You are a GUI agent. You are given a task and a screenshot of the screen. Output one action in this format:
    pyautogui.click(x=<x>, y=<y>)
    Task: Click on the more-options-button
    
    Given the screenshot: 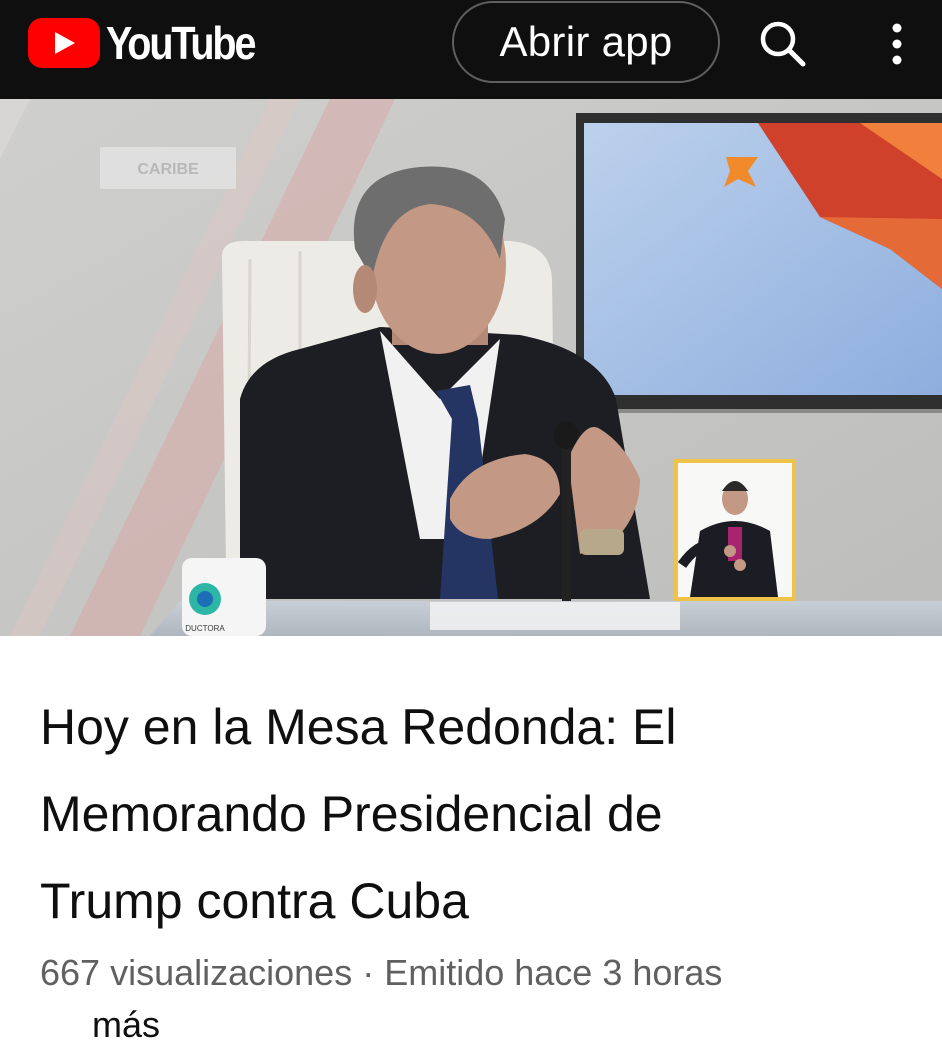 What is the action you would take?
    pyautogui.click(x=897, y=44)
    